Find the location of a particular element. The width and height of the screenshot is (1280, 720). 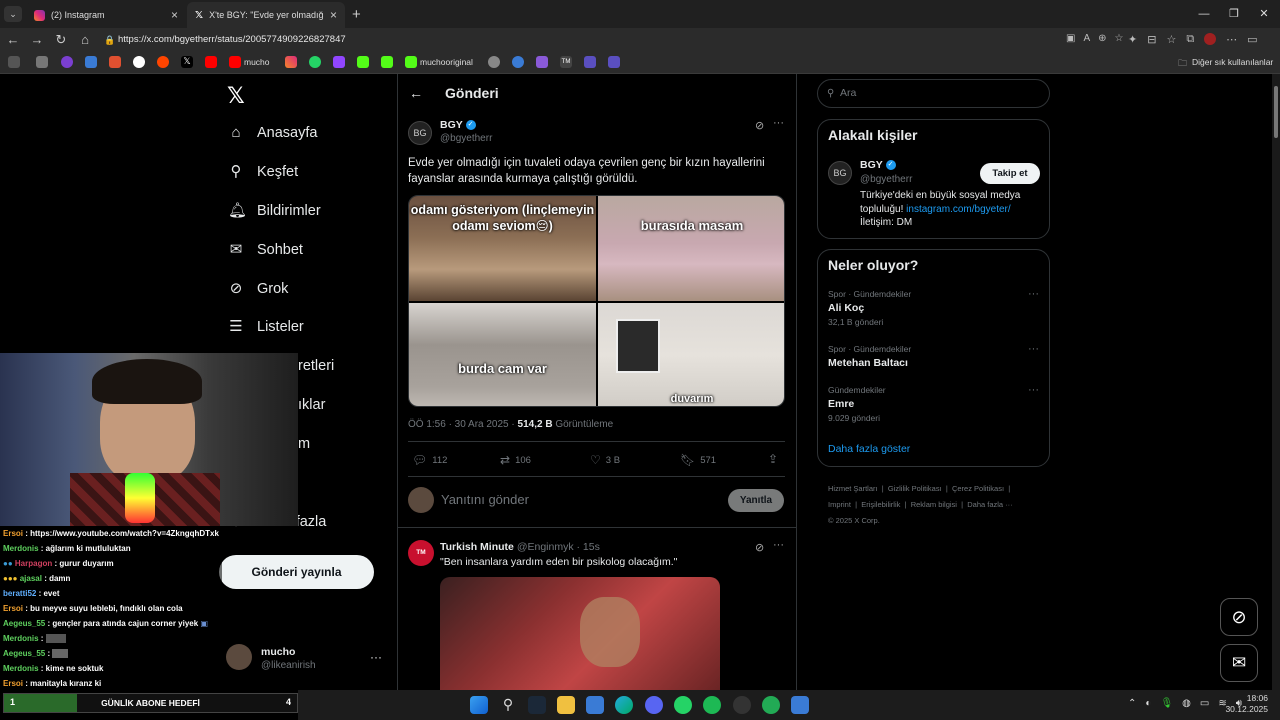

footer-link: Imprint is located at coordinates (839, 504).